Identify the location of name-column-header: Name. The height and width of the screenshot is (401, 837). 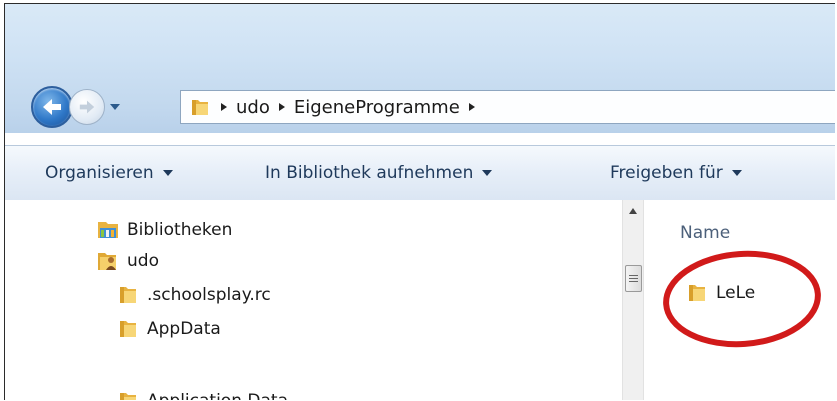
(705, 233).